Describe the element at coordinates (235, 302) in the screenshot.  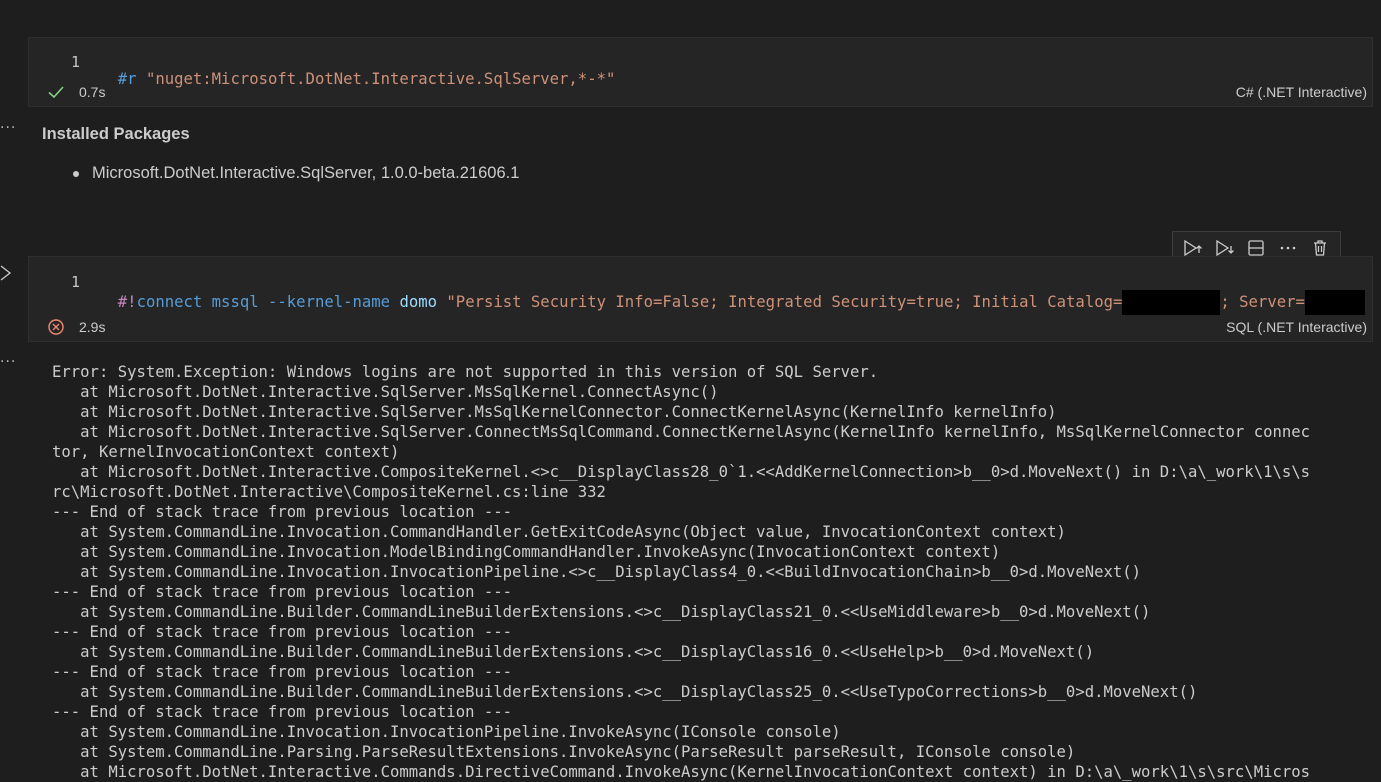
I see `arg-token: mssql` at that location.